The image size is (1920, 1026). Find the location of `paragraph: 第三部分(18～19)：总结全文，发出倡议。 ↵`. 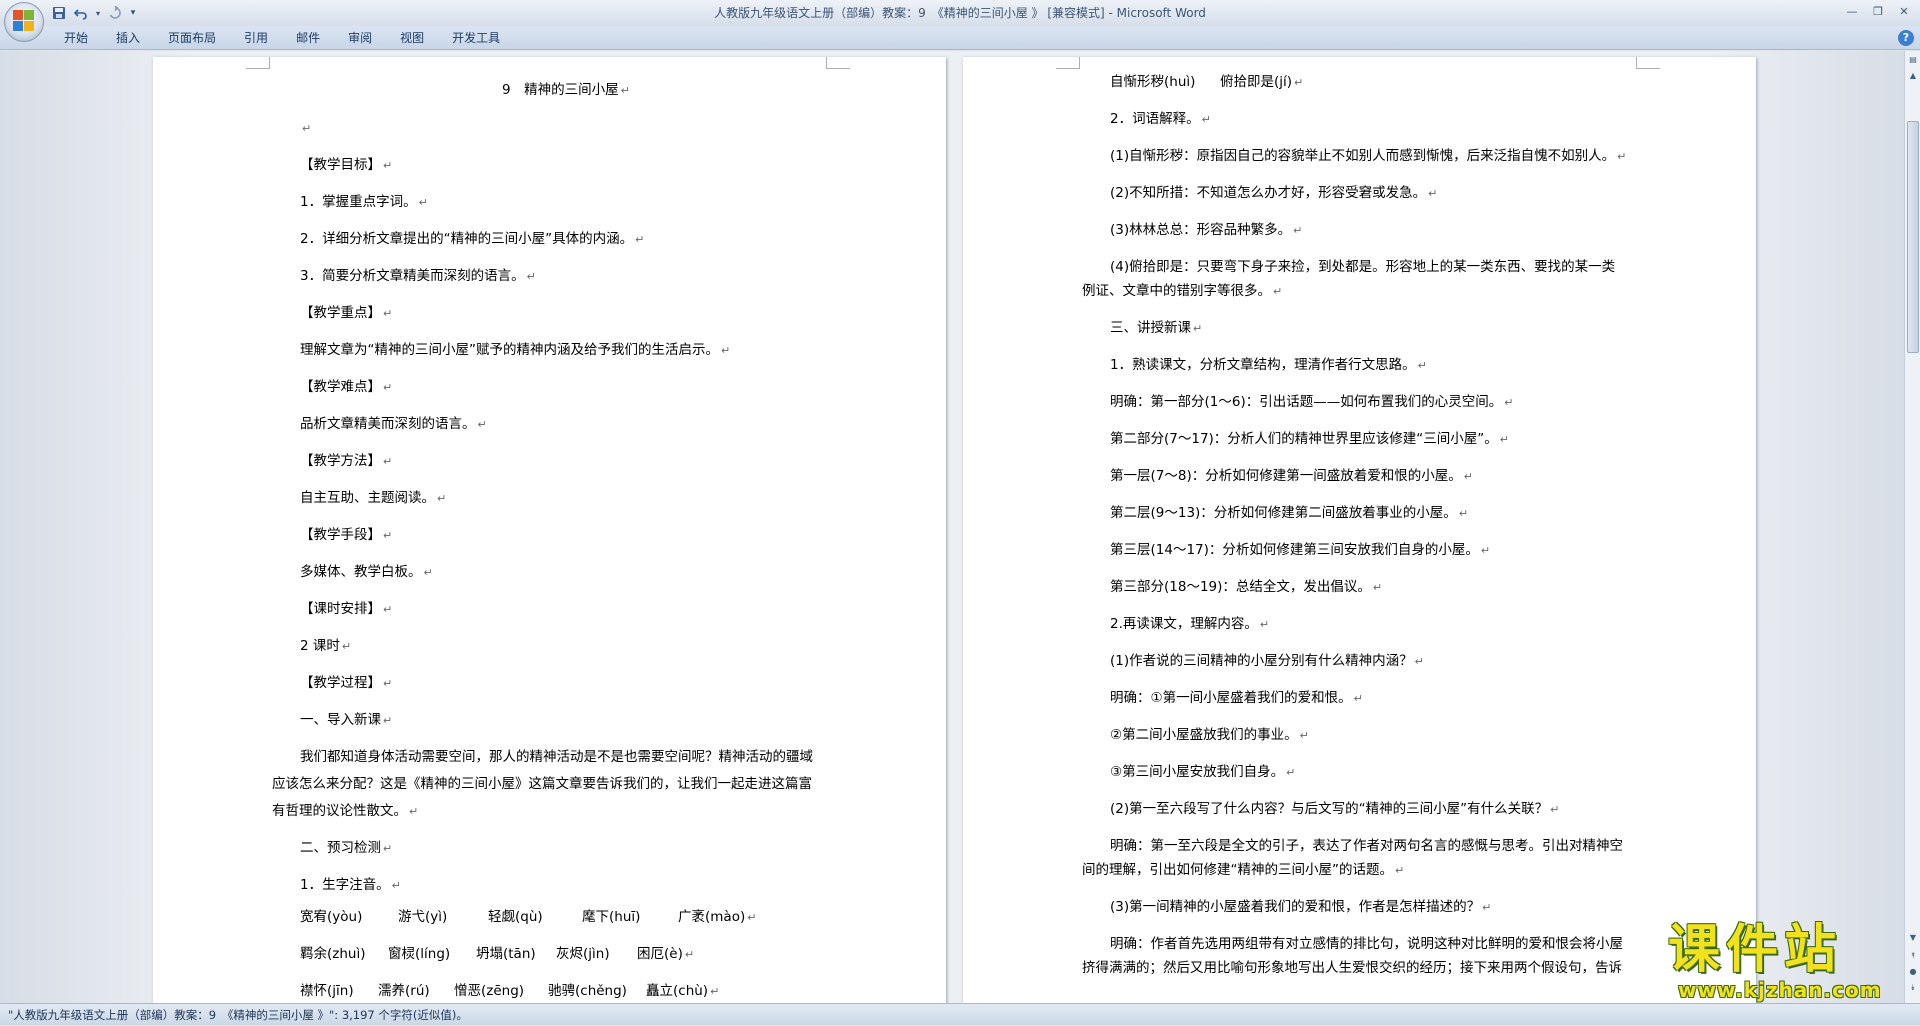

paragraph: 第三部分(18～19)：总结全文，发出倡议。 ↵ is located at coordinates (1246, 587).